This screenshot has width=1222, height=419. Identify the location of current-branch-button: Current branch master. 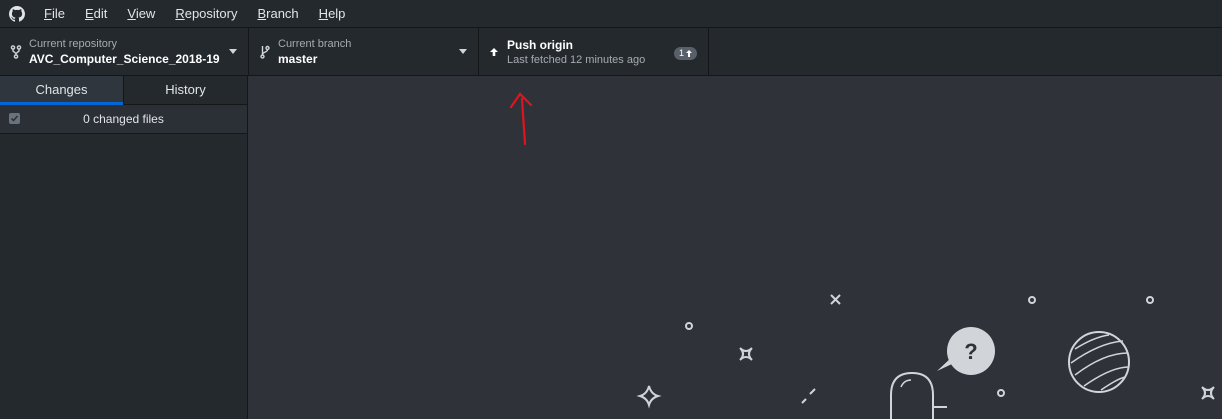
(364, 51).